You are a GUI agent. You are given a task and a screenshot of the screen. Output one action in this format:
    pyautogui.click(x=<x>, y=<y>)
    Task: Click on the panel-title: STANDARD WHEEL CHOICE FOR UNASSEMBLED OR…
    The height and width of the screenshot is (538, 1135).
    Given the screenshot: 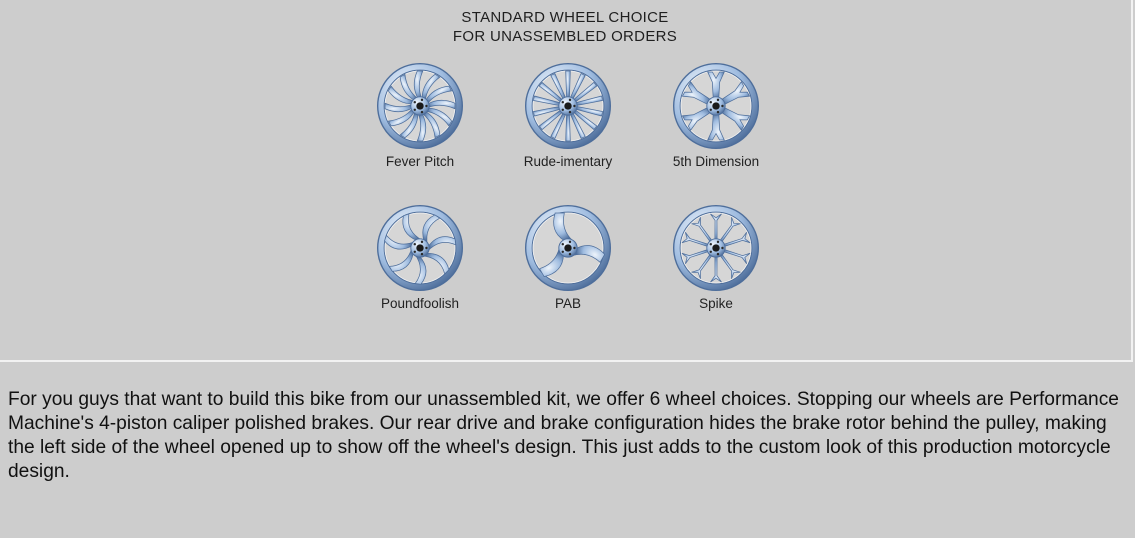 What is the action you would take?
    pyautogui.click(x=565, y=27)
    